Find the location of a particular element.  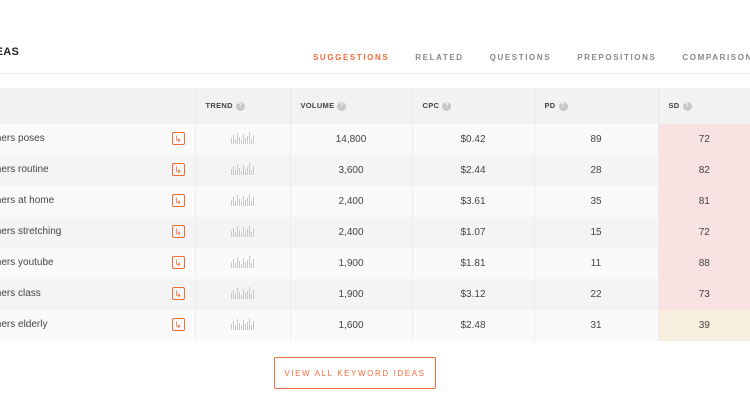

section-title: IDEAS is located at coordinates (10, 52).